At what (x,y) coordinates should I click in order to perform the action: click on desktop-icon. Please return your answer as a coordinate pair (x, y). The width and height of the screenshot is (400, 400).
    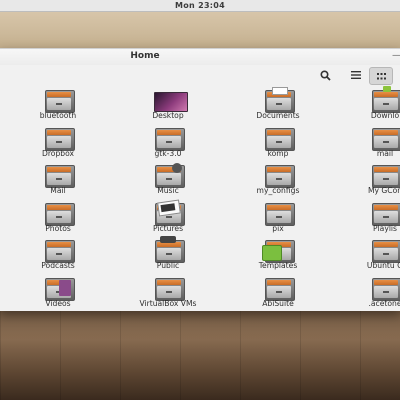
    Looking at the image, I should click on (171, 100).